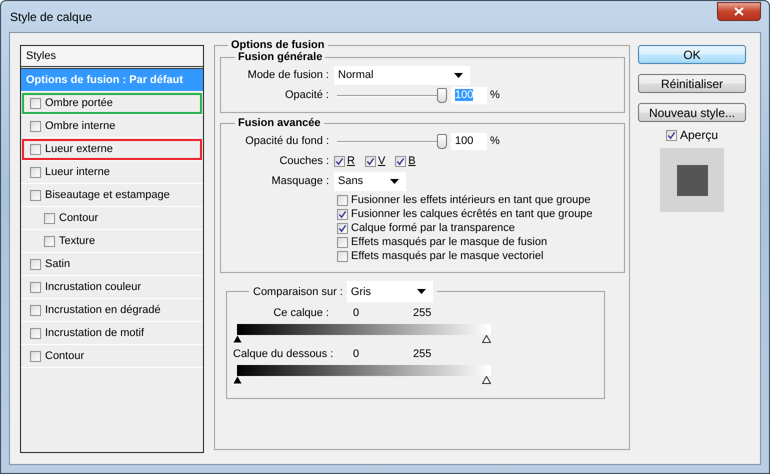 The height and width of the screenshot is (474, 770). Describe the element at coordinates (112, 333) in the screenshot. I see `sidebar-item: Incrustation de motif` at that location.